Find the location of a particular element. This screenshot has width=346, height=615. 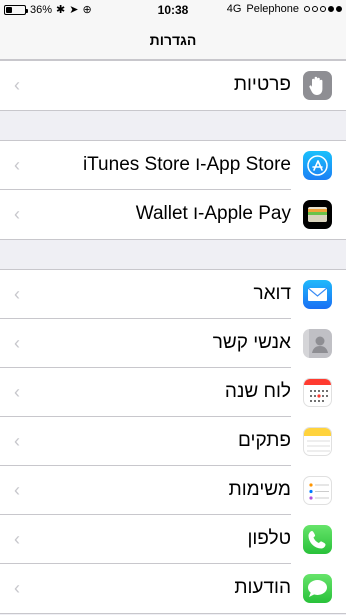

settings-row-messages: ‹ הודעות is located at coordinates (173, 588).